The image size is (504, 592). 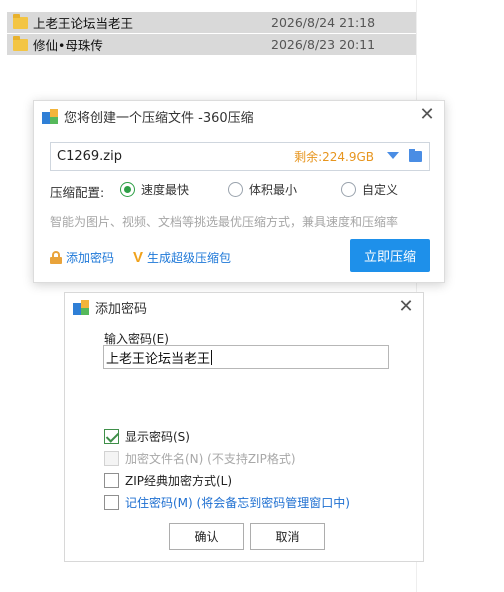 What do you see at coordinates (121, 309) in the screenshot?
I see `password-dialog-title: 添加密码` at bounding box center [121, 309].